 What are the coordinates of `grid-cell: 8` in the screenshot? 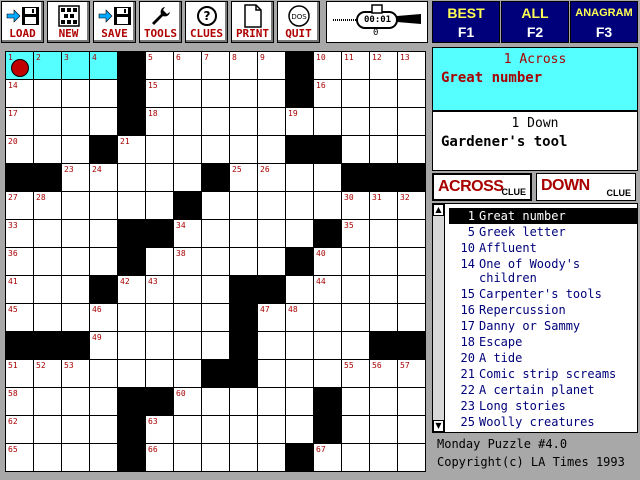 It's located at (244, 66).